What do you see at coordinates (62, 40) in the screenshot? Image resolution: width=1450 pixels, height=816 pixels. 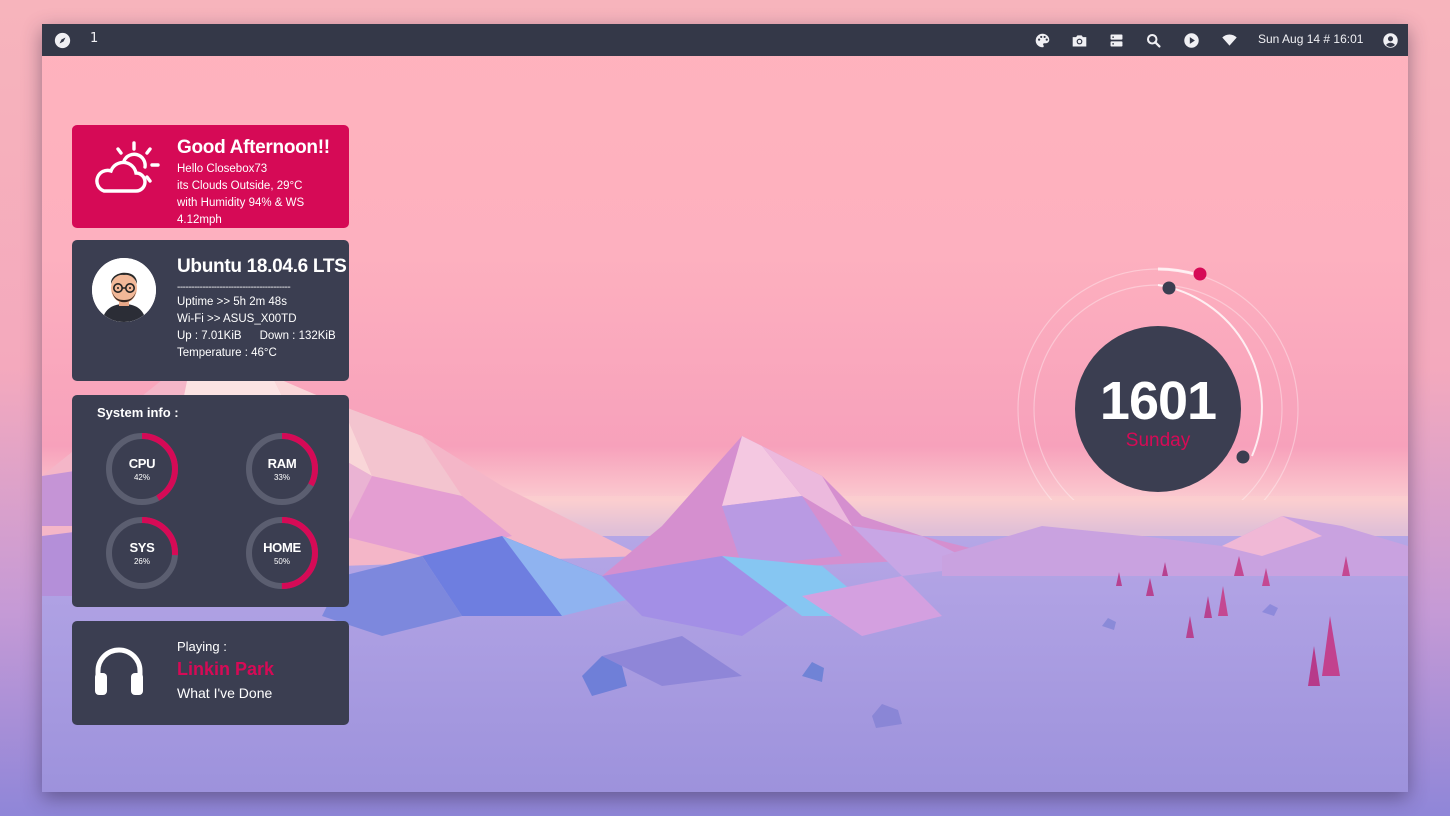 I see `compass-icon` at bounding box center [62, 40].